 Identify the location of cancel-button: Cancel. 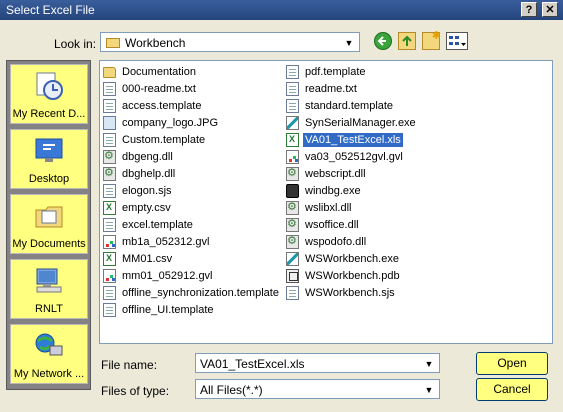
(512, 389).